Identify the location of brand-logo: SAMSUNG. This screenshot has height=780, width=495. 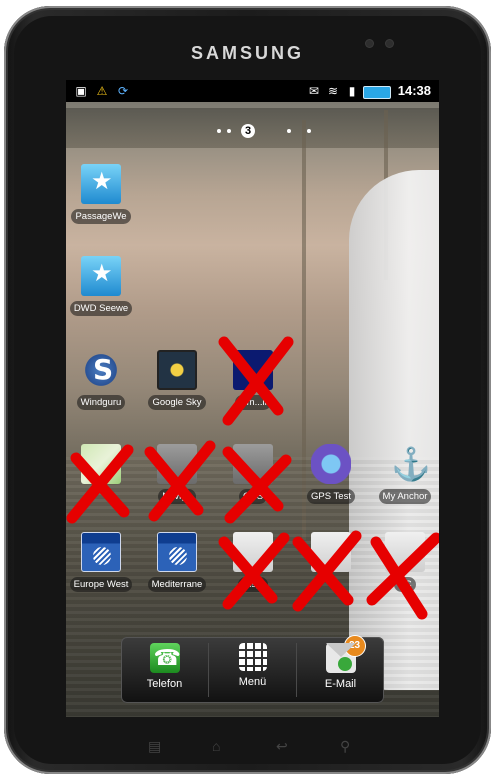
(247, 53).